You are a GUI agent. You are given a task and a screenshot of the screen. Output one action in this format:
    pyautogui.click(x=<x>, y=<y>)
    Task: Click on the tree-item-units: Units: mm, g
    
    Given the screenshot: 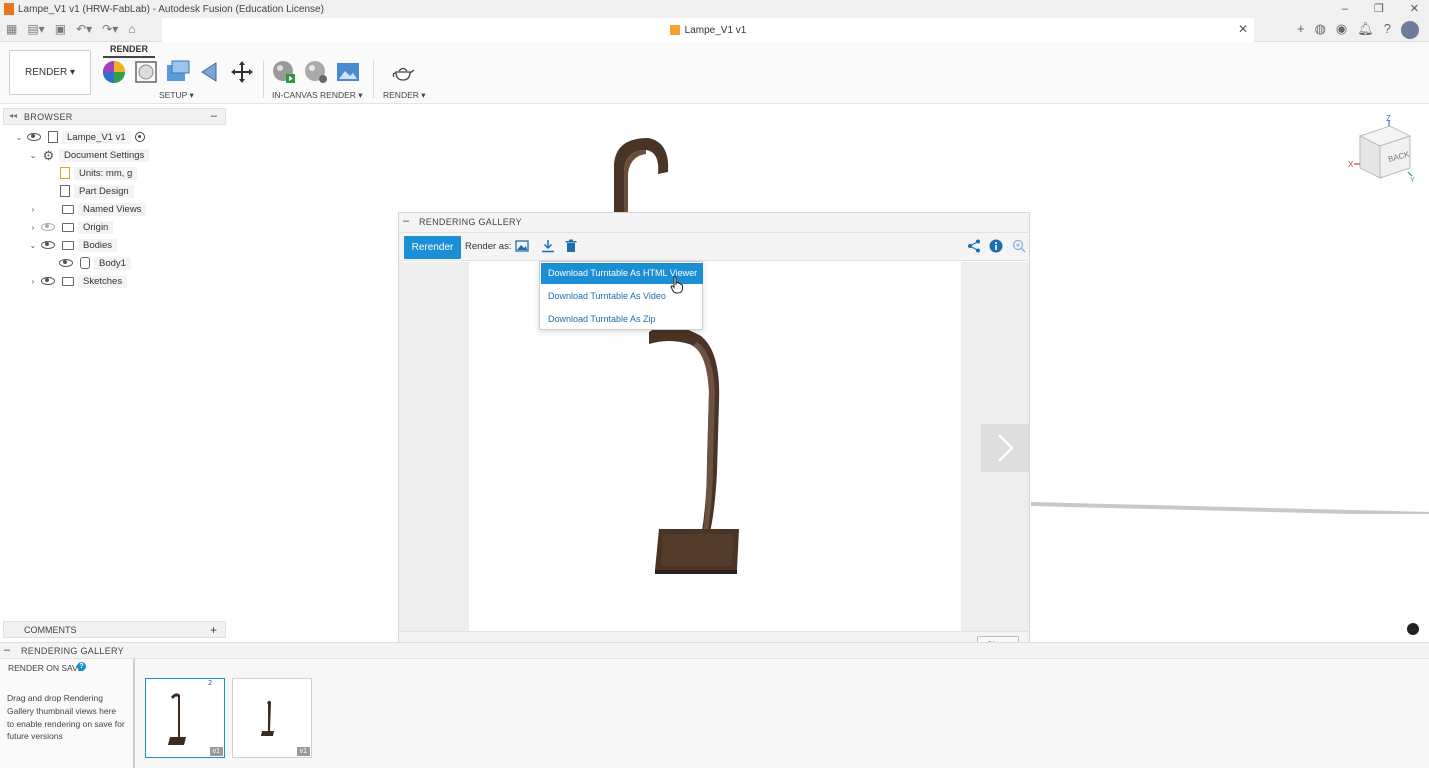 What is the action you would take?
    pyautogui.click(x=97, y=173)
    